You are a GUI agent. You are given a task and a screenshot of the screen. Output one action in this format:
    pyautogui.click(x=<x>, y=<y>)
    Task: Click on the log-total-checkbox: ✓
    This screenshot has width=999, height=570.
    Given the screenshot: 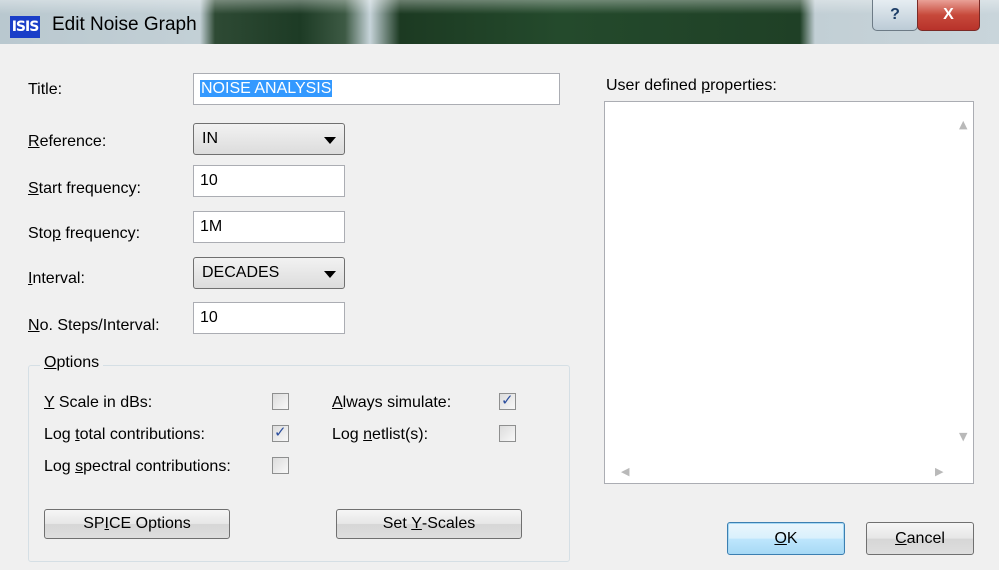 What is the action you would take?
    pyautogui.click(x=280, y=432)
    